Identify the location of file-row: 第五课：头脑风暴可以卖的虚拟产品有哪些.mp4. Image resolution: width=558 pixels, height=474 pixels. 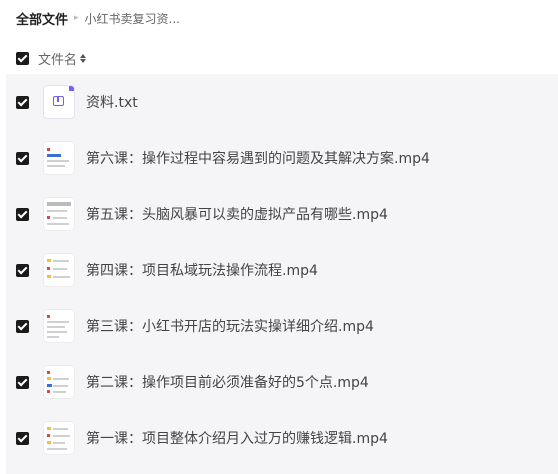
(282, 214).